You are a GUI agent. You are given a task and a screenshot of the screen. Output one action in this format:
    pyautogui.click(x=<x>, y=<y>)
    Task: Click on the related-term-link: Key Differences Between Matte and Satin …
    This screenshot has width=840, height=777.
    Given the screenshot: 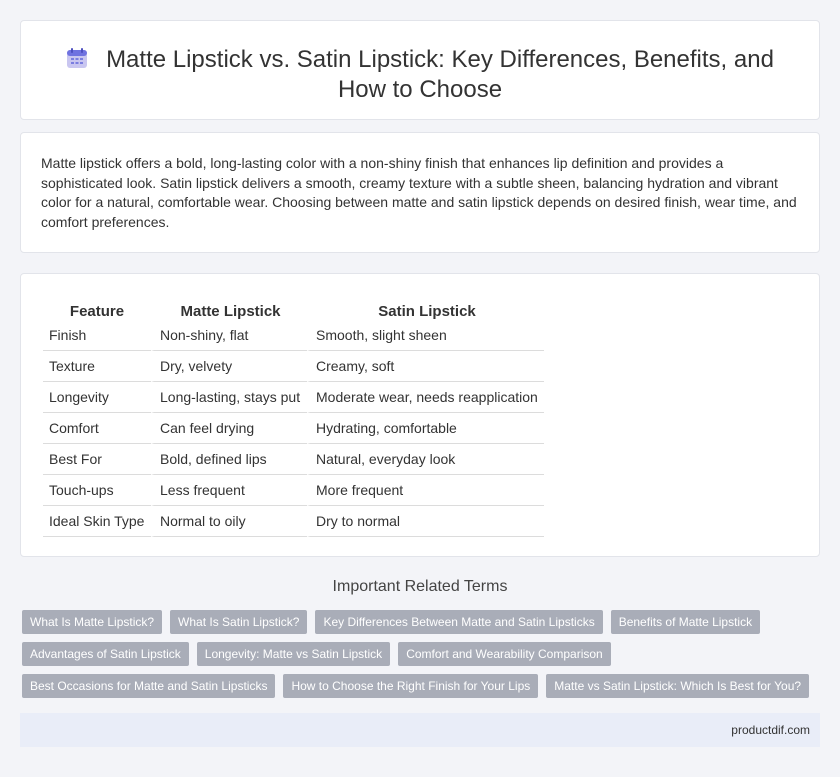 What is the action you would take?
    pyautogui.click(x=459, y=622)
    